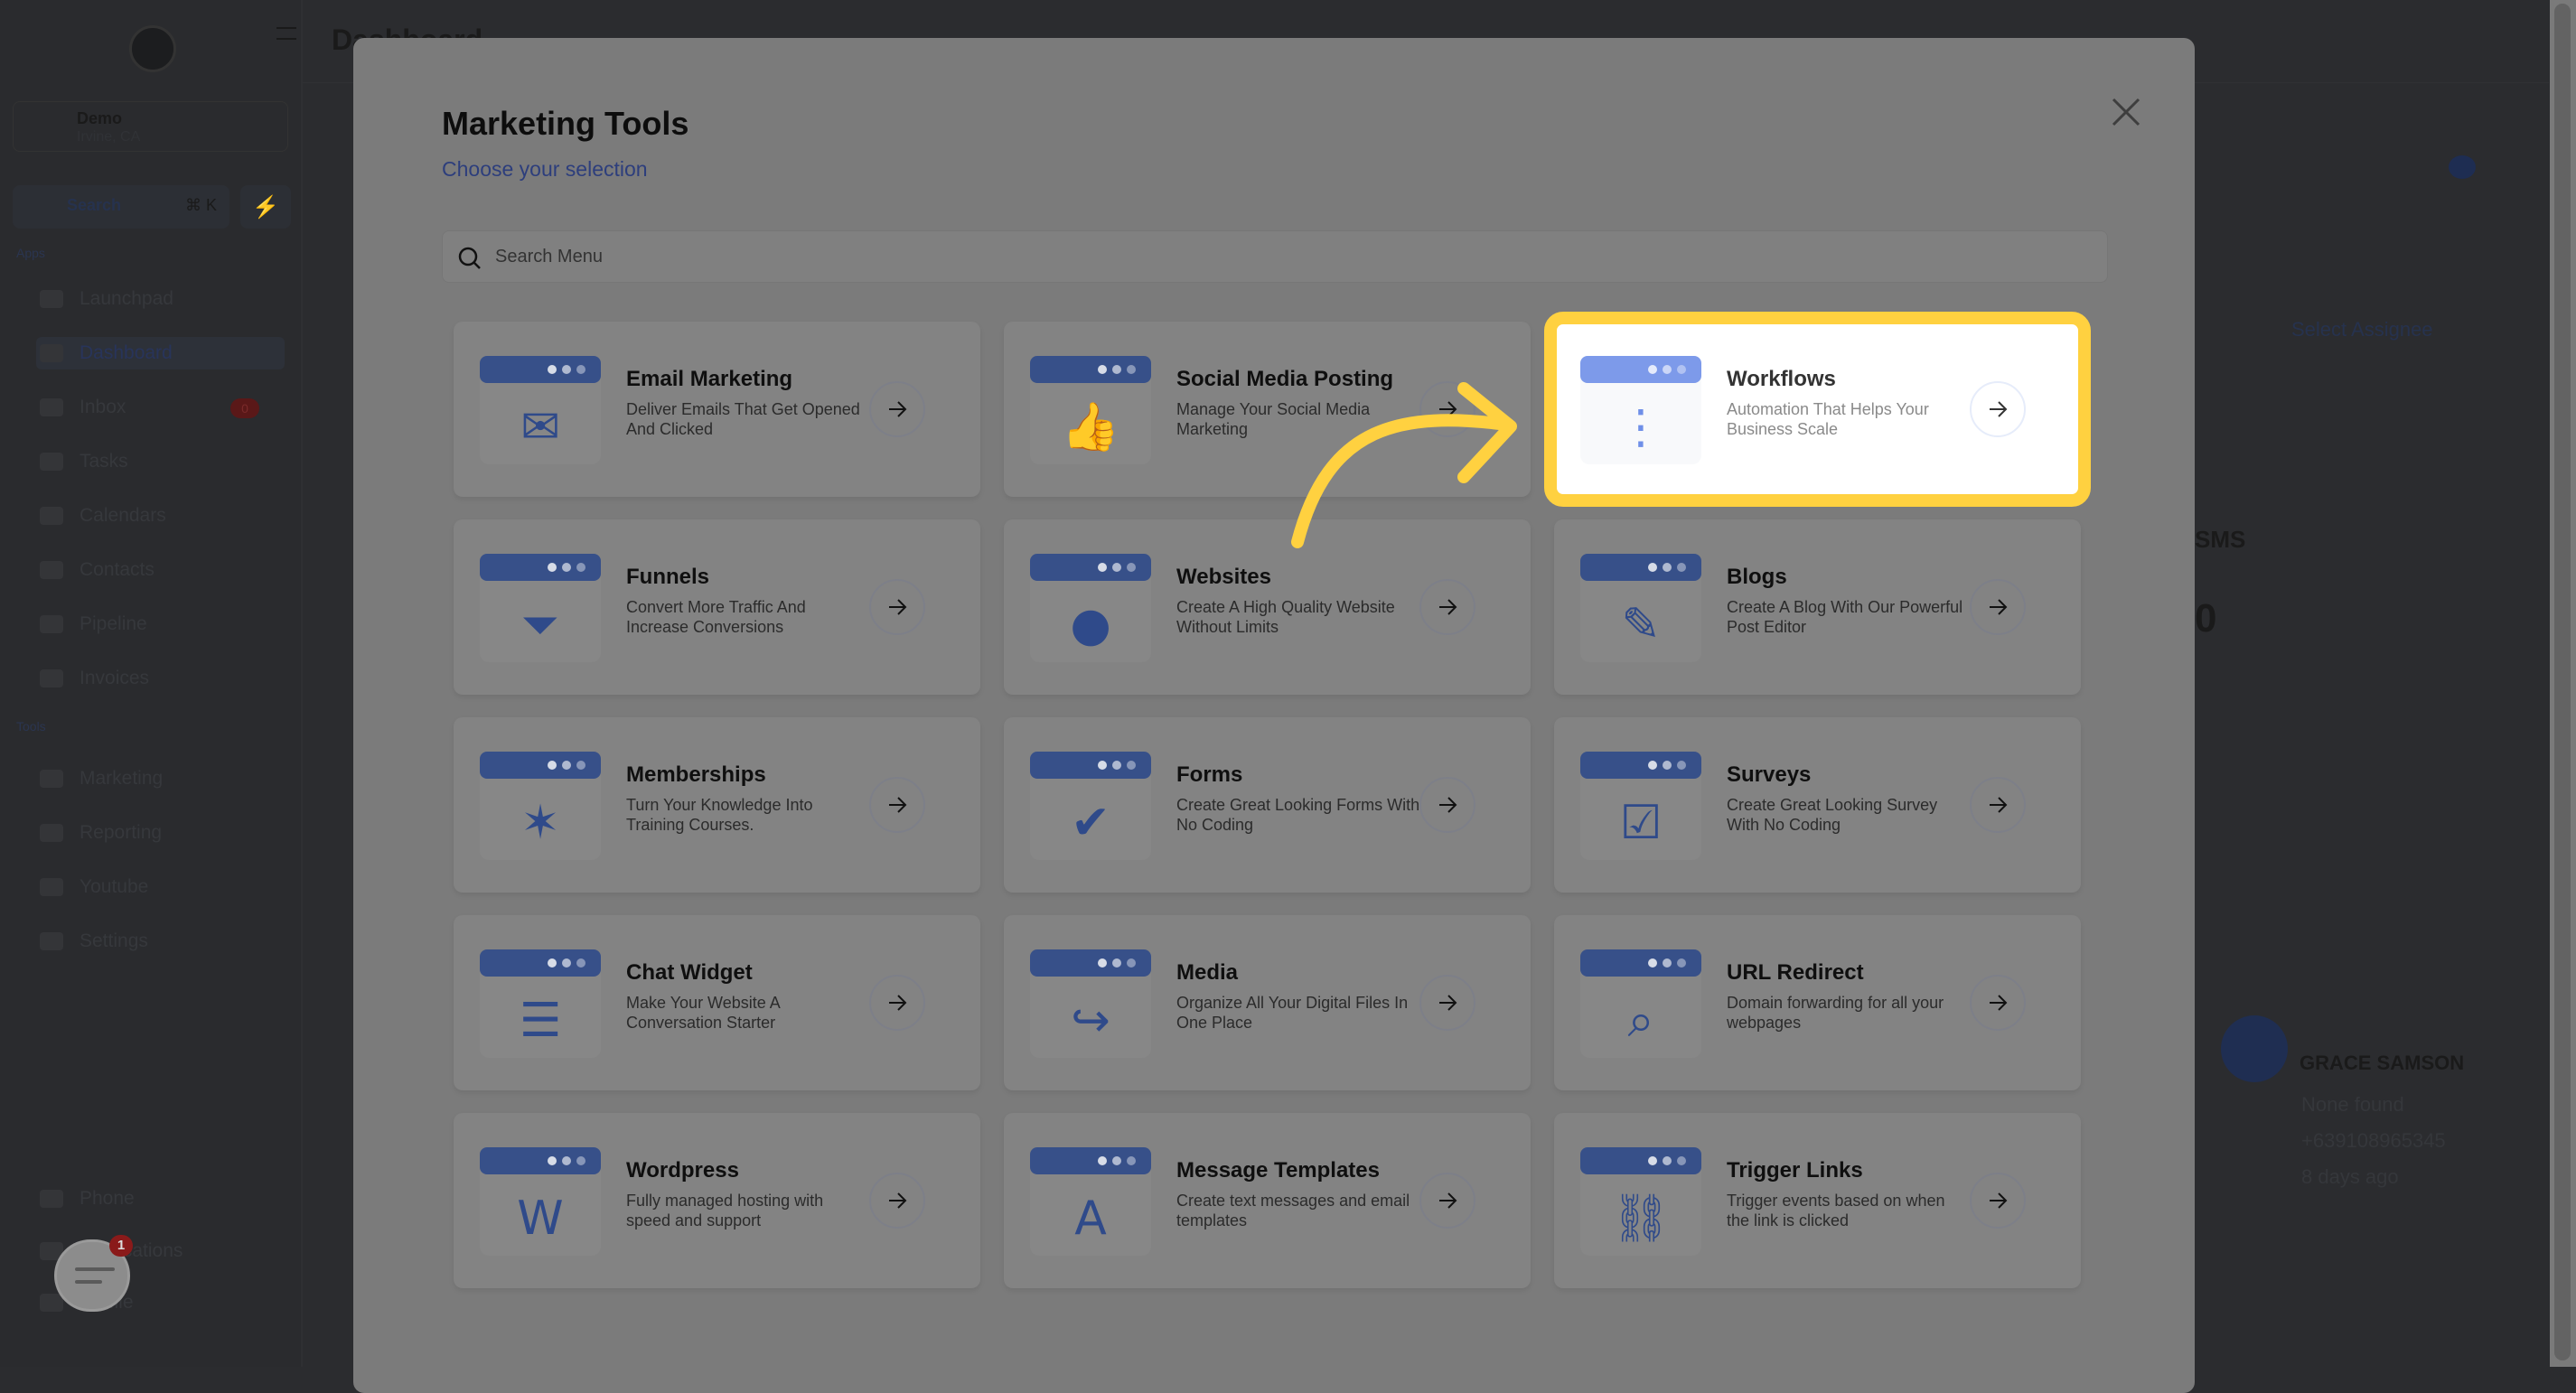 The image size is (2576, 1393). I want to click on chat-widget-button: 1, so click(93, 1273).